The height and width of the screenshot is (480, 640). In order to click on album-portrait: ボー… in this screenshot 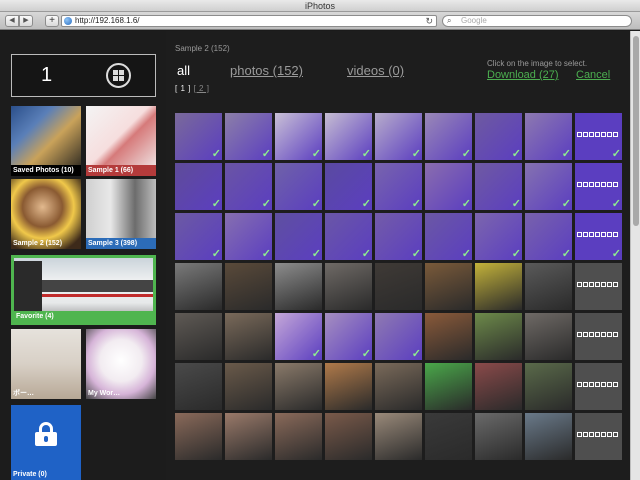, I will do `click(46, 364)`.